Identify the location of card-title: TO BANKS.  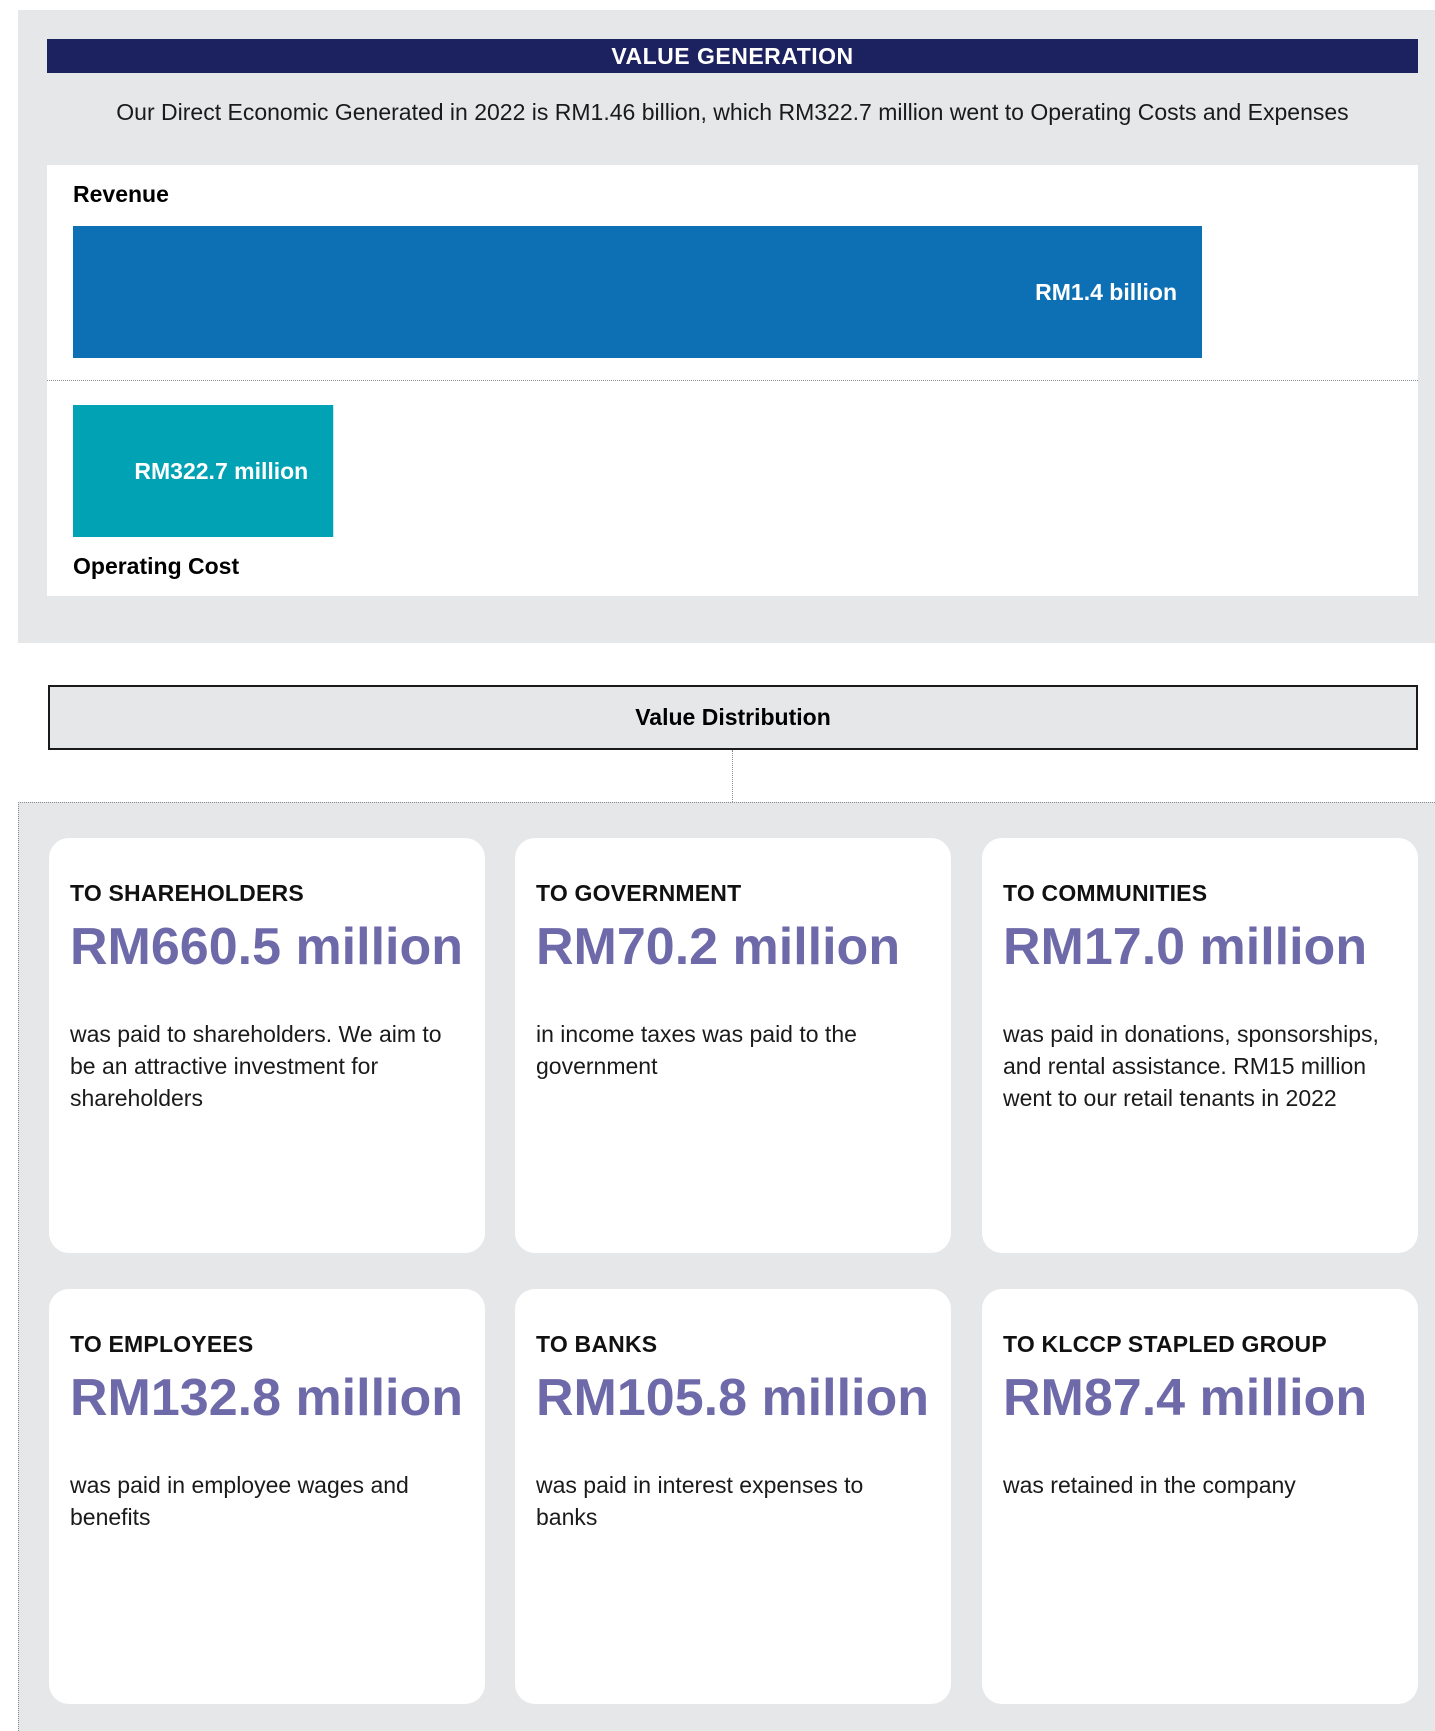
(597, 1344).